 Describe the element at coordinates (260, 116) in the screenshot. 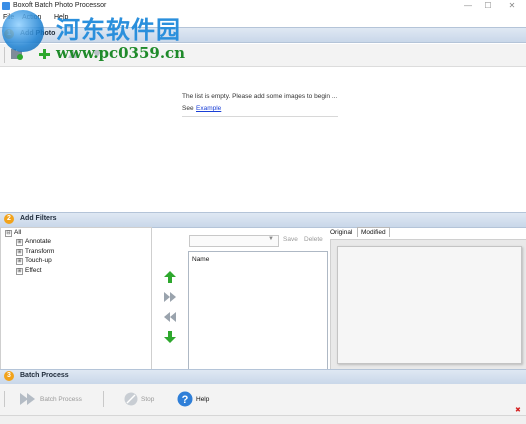

I see `divider` at that location.